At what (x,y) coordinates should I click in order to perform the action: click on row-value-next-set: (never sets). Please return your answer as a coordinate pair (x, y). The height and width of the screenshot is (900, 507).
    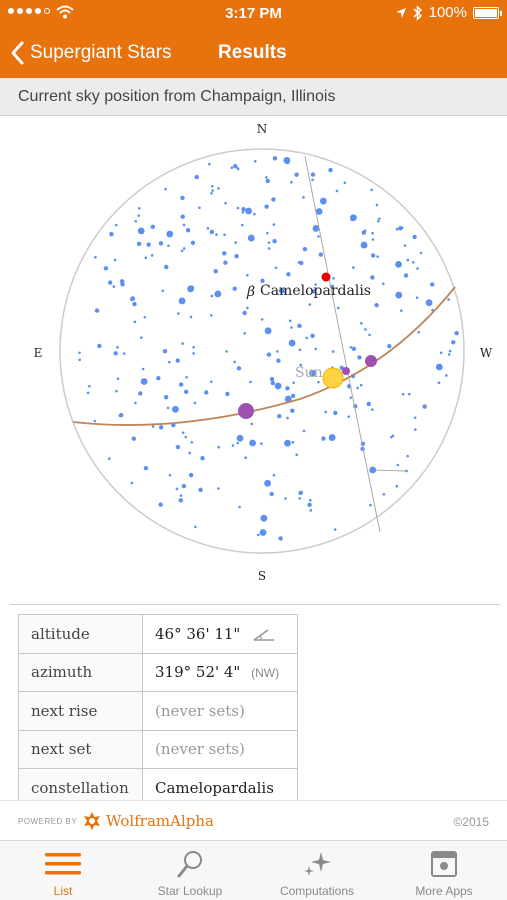
    Looking at the image, I should click on (220, 749).